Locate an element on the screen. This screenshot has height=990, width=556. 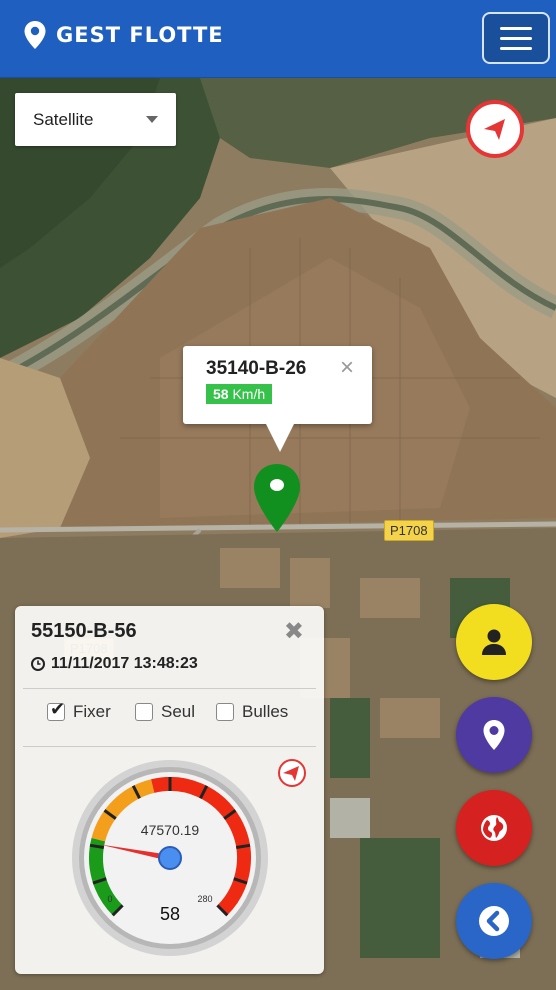
brand: GEST FLOTTE is located at coordinates (123, 35).